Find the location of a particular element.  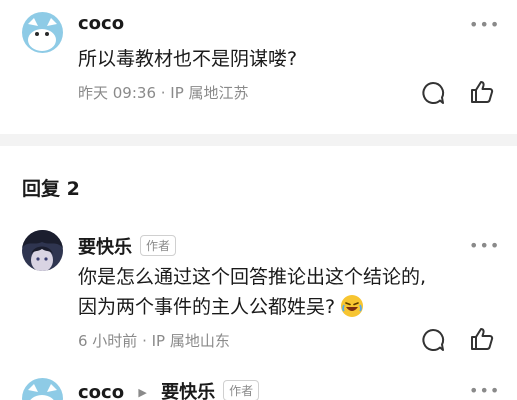

reply-author: coco ▶ 要快乐 作者 is located at coordinates (169, 389).